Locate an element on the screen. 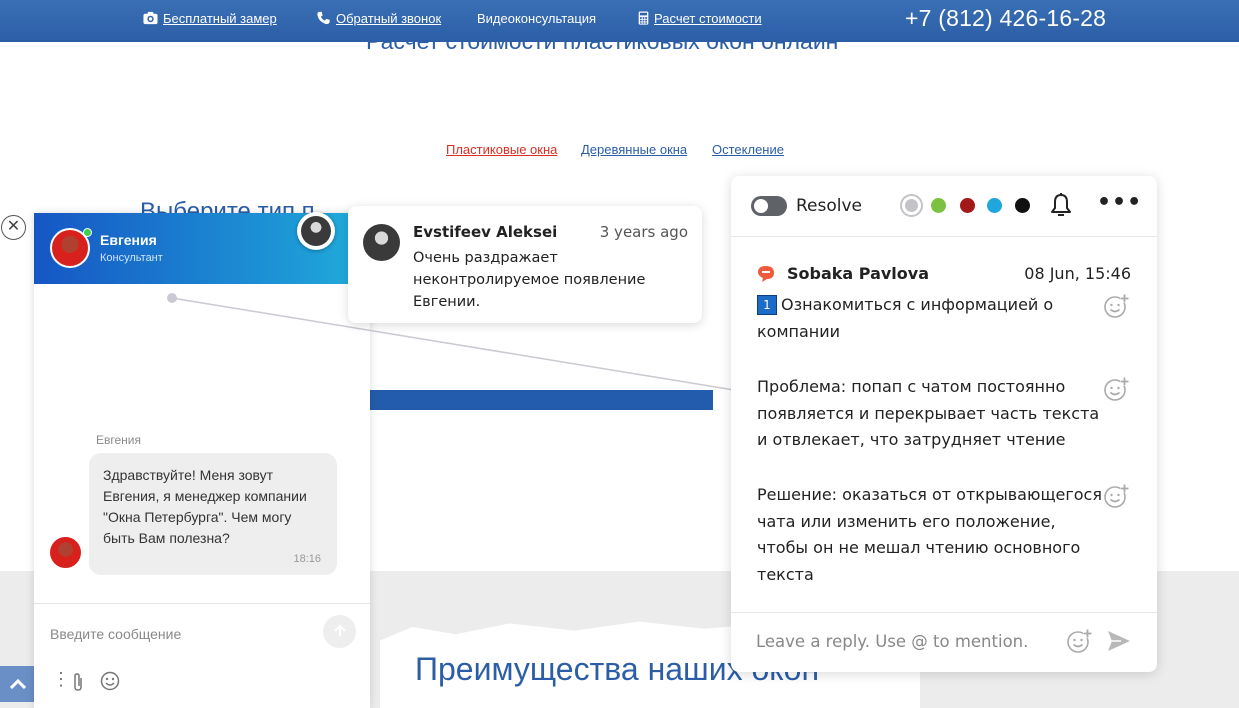 This screenshot has width=1239, height=708. video-consult-link: Видеоконсультация is located at coordinates (536, 18).